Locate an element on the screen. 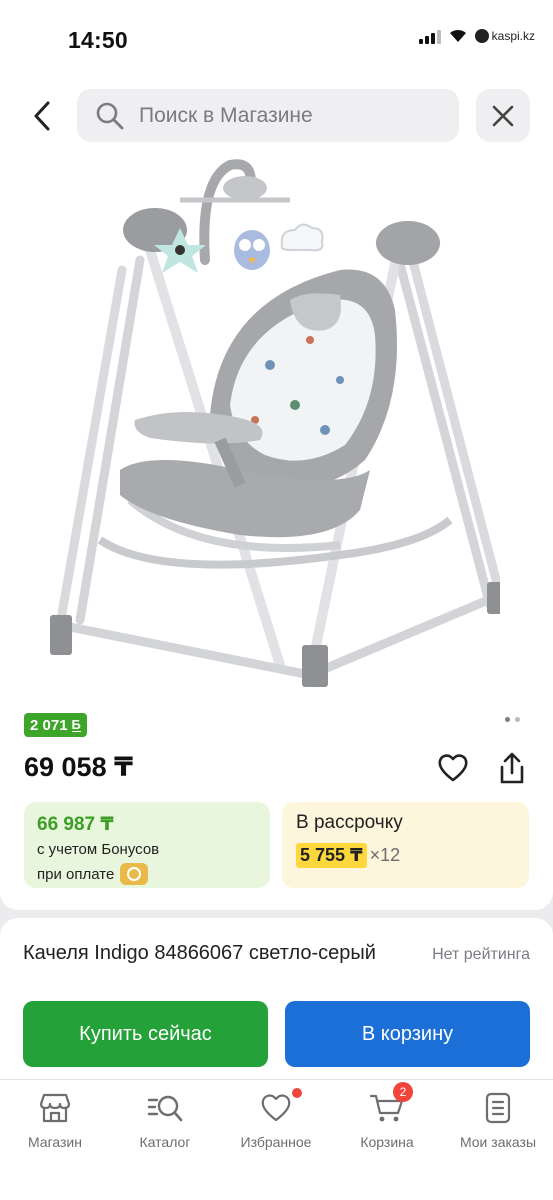  tab-store: Магазин is located at coordinates (55, 1120).